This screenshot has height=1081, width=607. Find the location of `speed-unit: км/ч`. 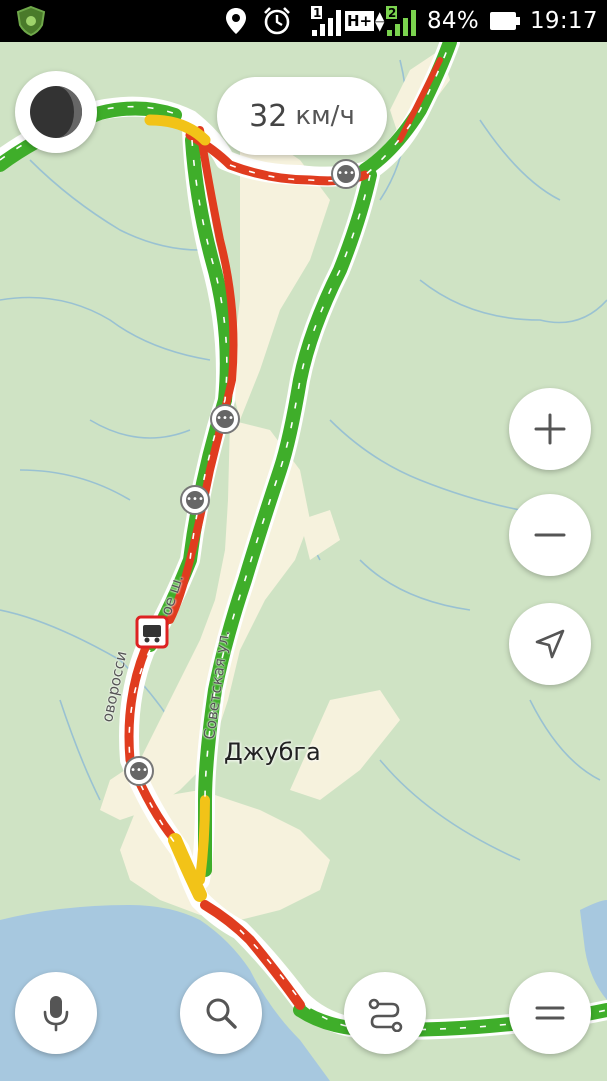

speed-unit: км/ч is located at coordinates (325, 116).